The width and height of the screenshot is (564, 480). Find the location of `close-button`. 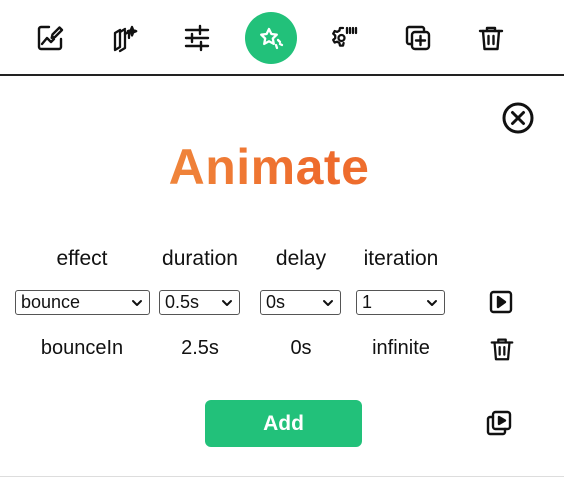

close-button is located at coordinates (518, 118).